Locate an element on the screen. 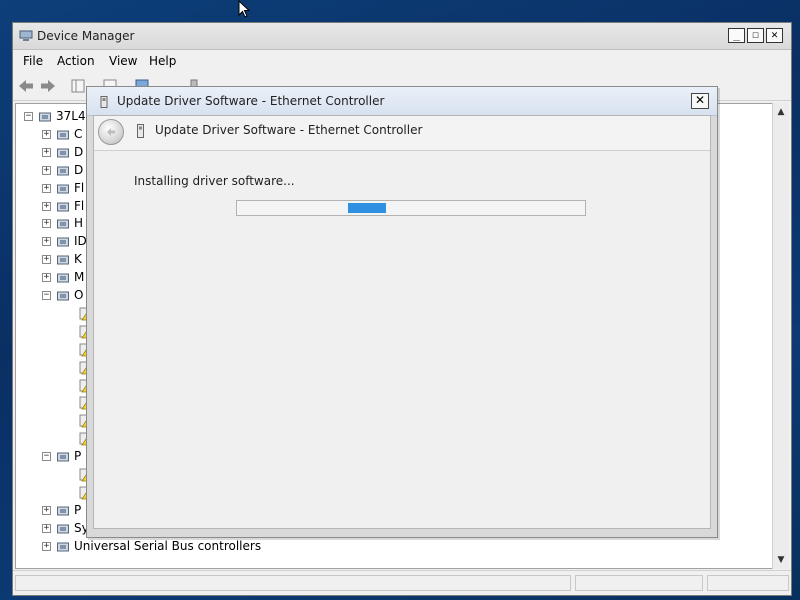 This screenshot has height=600, width=800. floppy-controller-icon is located at coordinates (63, 206).